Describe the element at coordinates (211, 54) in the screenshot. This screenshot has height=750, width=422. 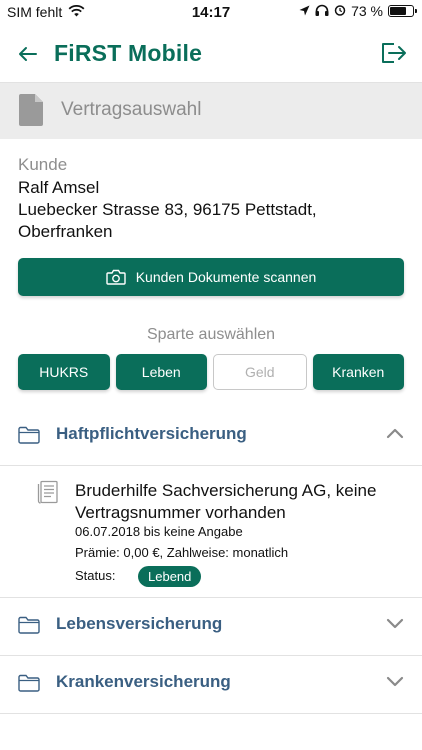
I see `app-header: FiRST Mobile` at that location.